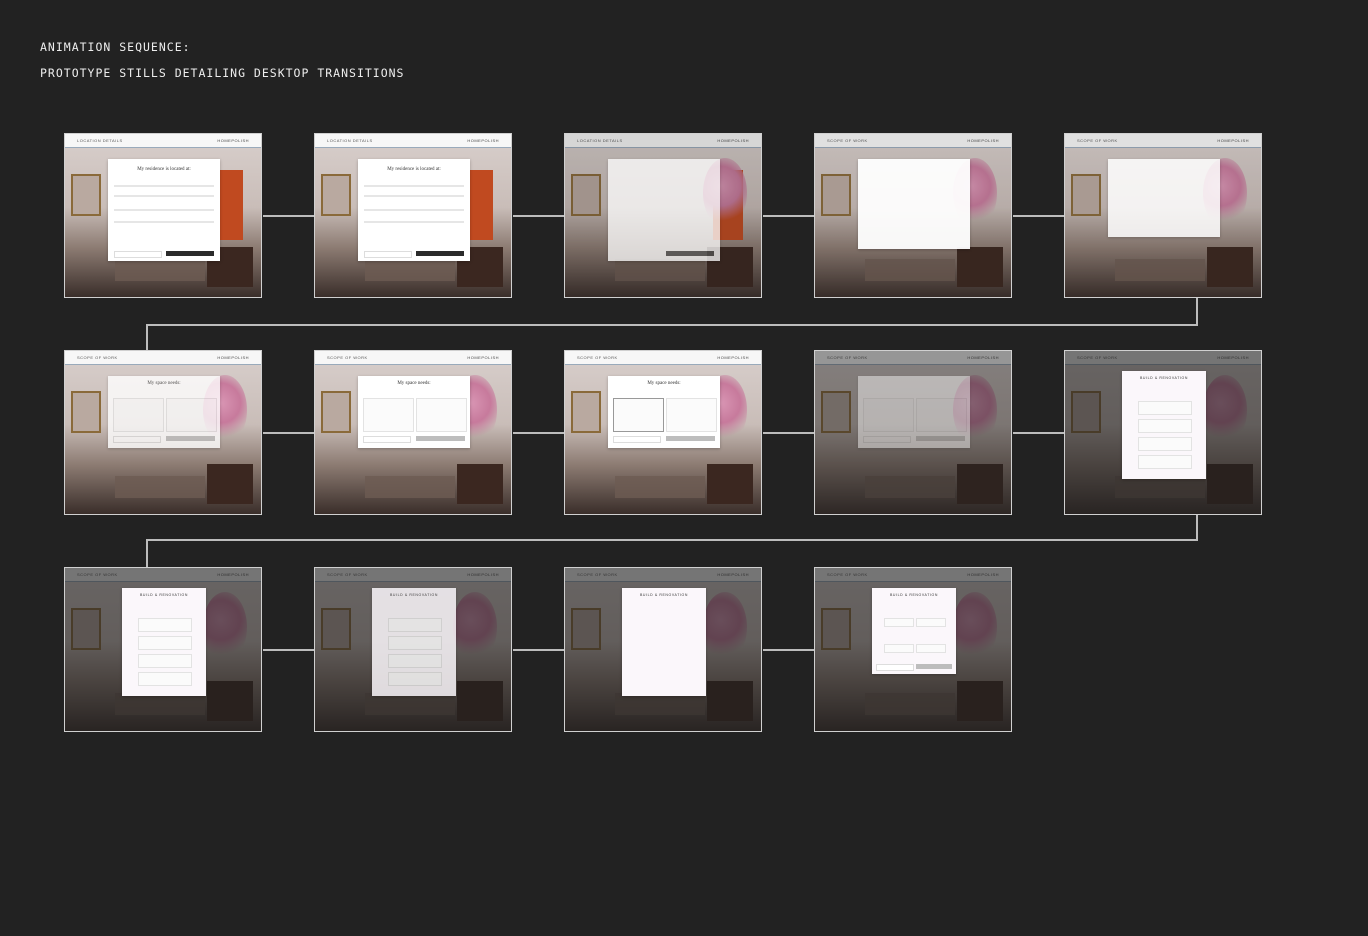  What do you see at coordinates (350, 140) in the screenshot?
I see `frame-section-label: LOCATION DETAILS` at bounding box center [350, 140].